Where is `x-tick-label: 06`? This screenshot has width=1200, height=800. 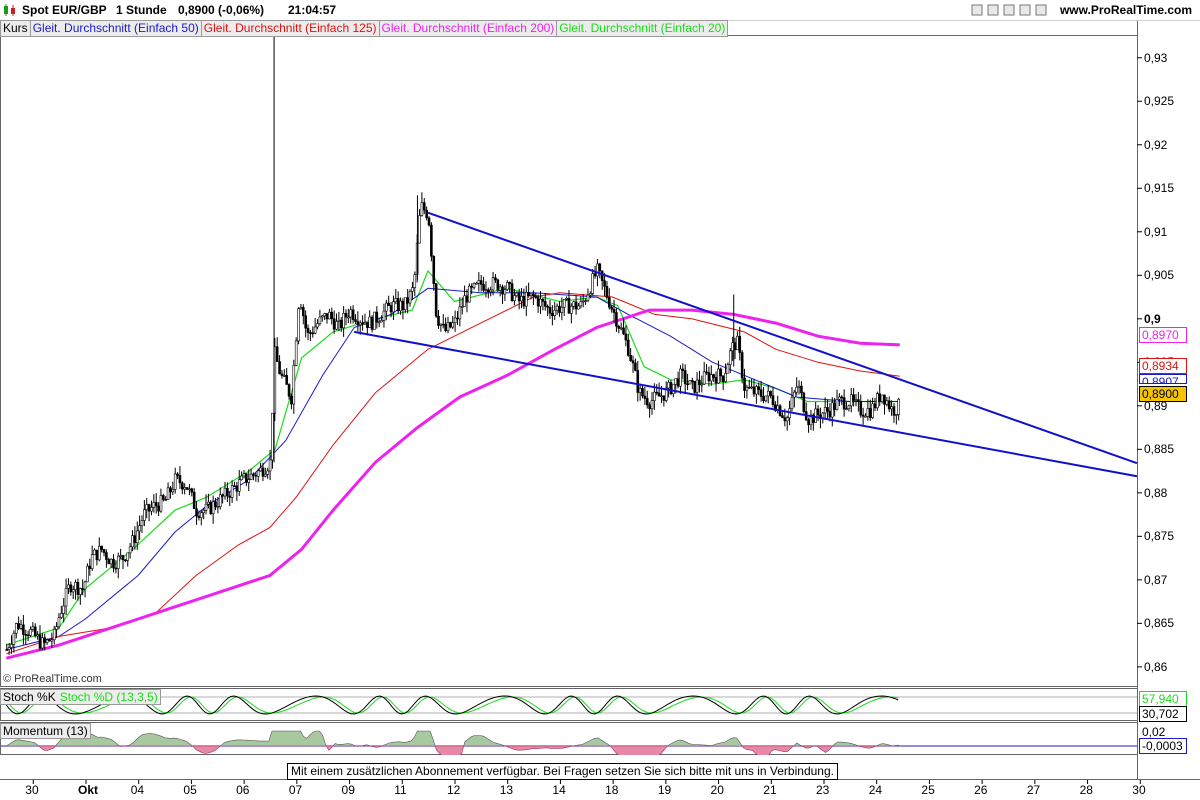
x-tick-label: 06 is located at coordinates (243, 790).